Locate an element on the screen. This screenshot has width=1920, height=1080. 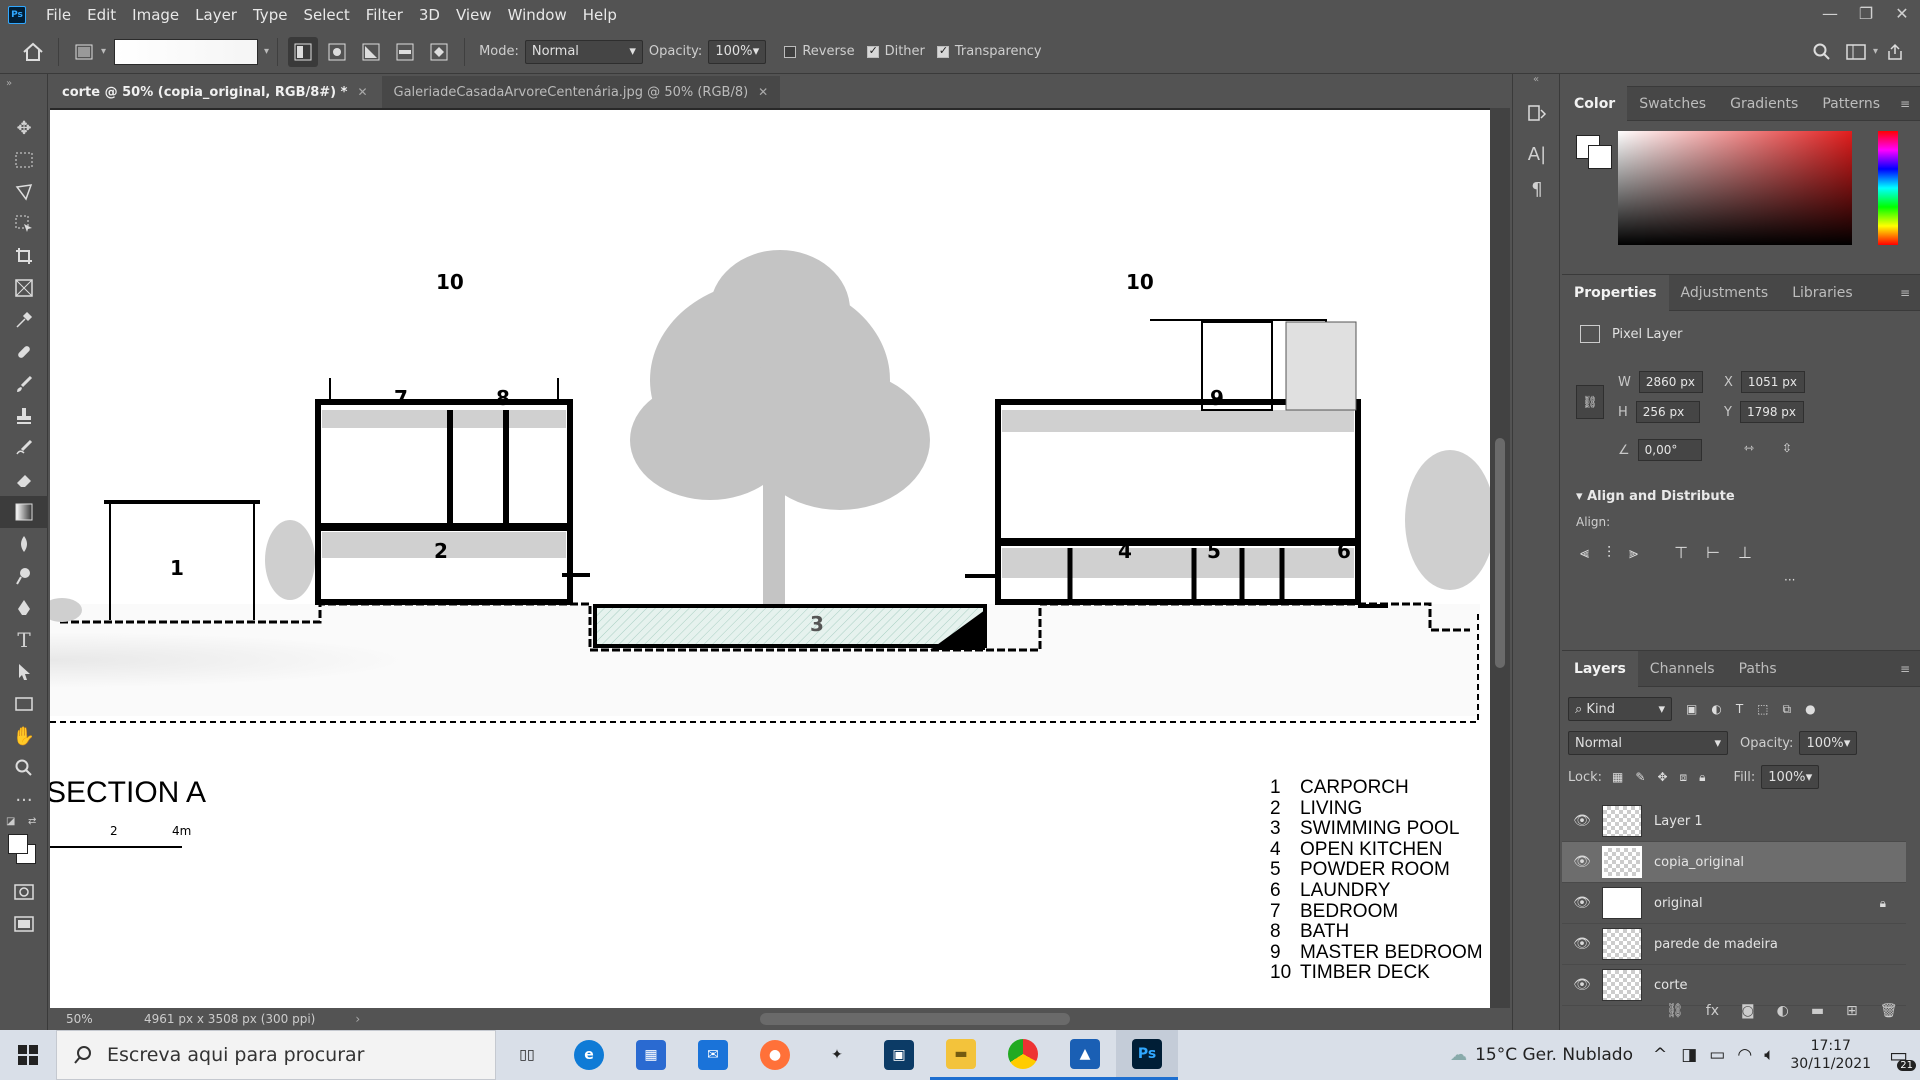
flip-vertical-icon: ⇳ is located at coordinates (1787, 448).